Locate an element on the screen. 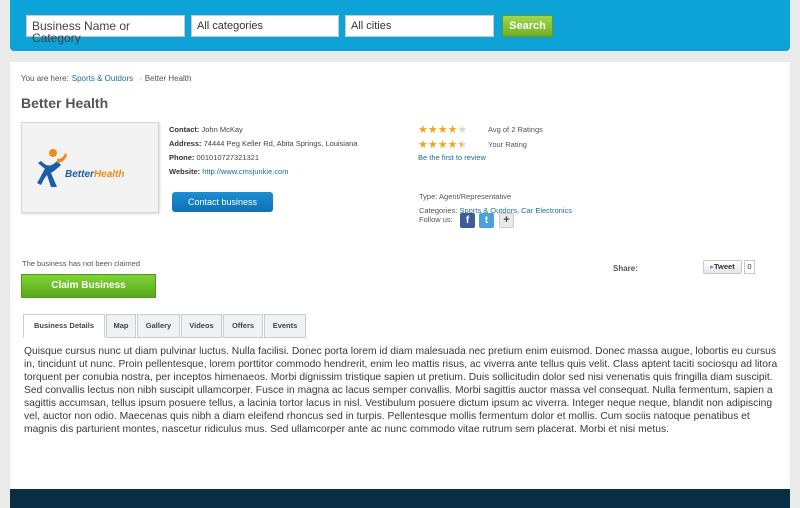  page-title: Better Health is located at coordinates (65, 103).